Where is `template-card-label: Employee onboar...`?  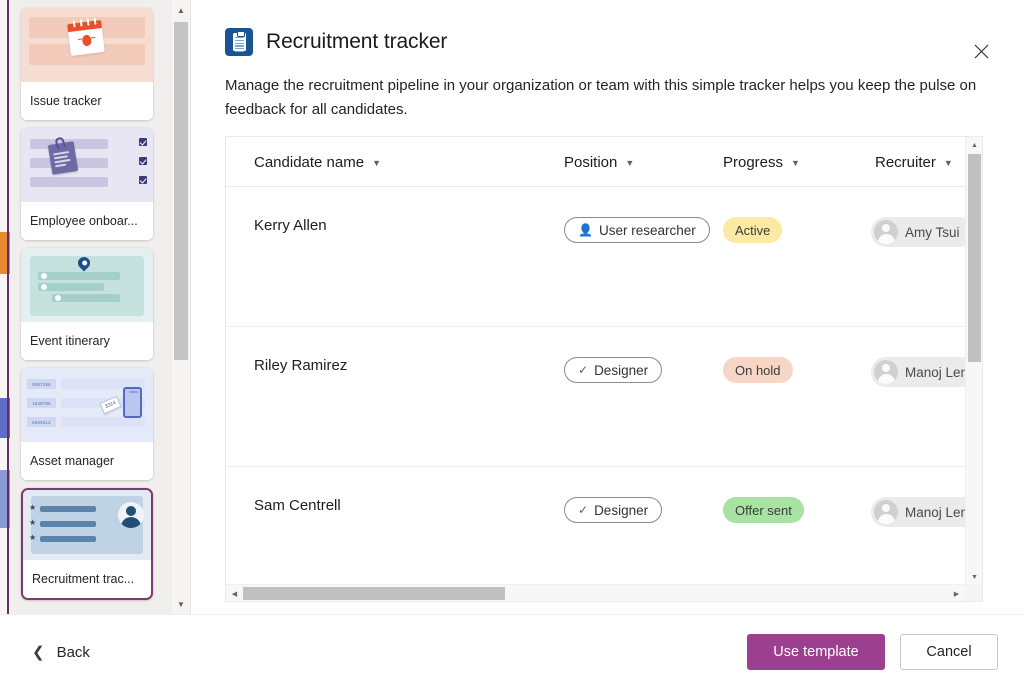
template-card-label: Employee onboar... is located at coordinates (87, 221).